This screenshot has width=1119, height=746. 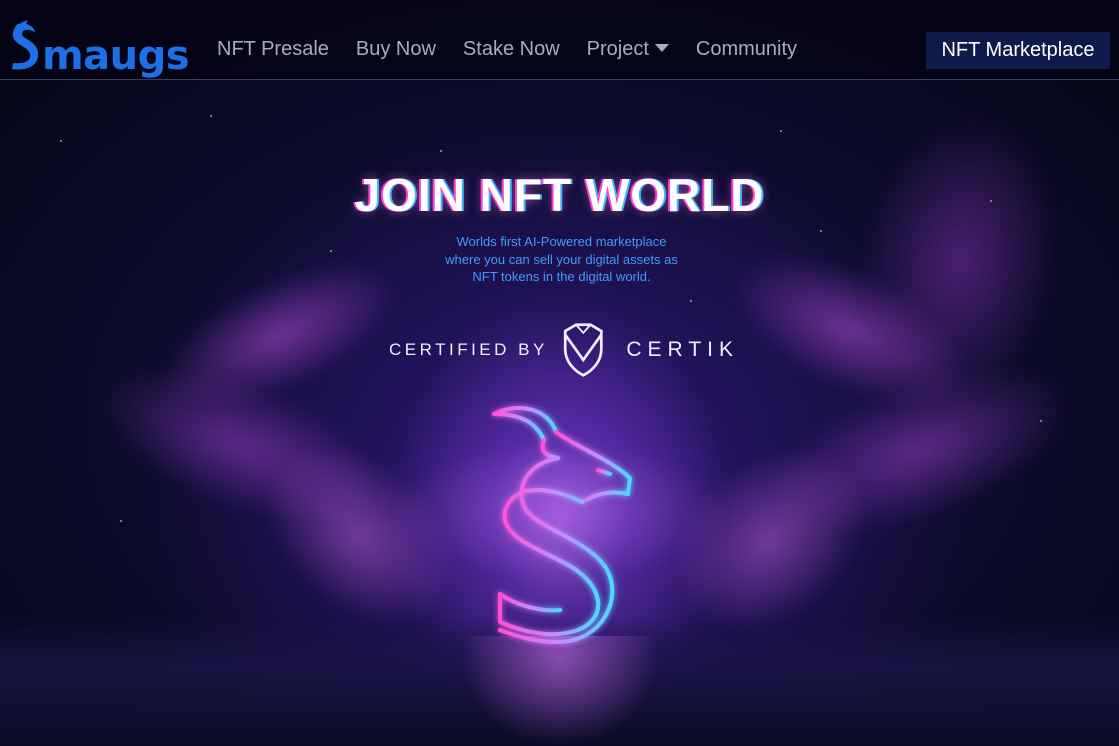 I want to click on nav-item-project-label: Project, so click(x=617, y=49).